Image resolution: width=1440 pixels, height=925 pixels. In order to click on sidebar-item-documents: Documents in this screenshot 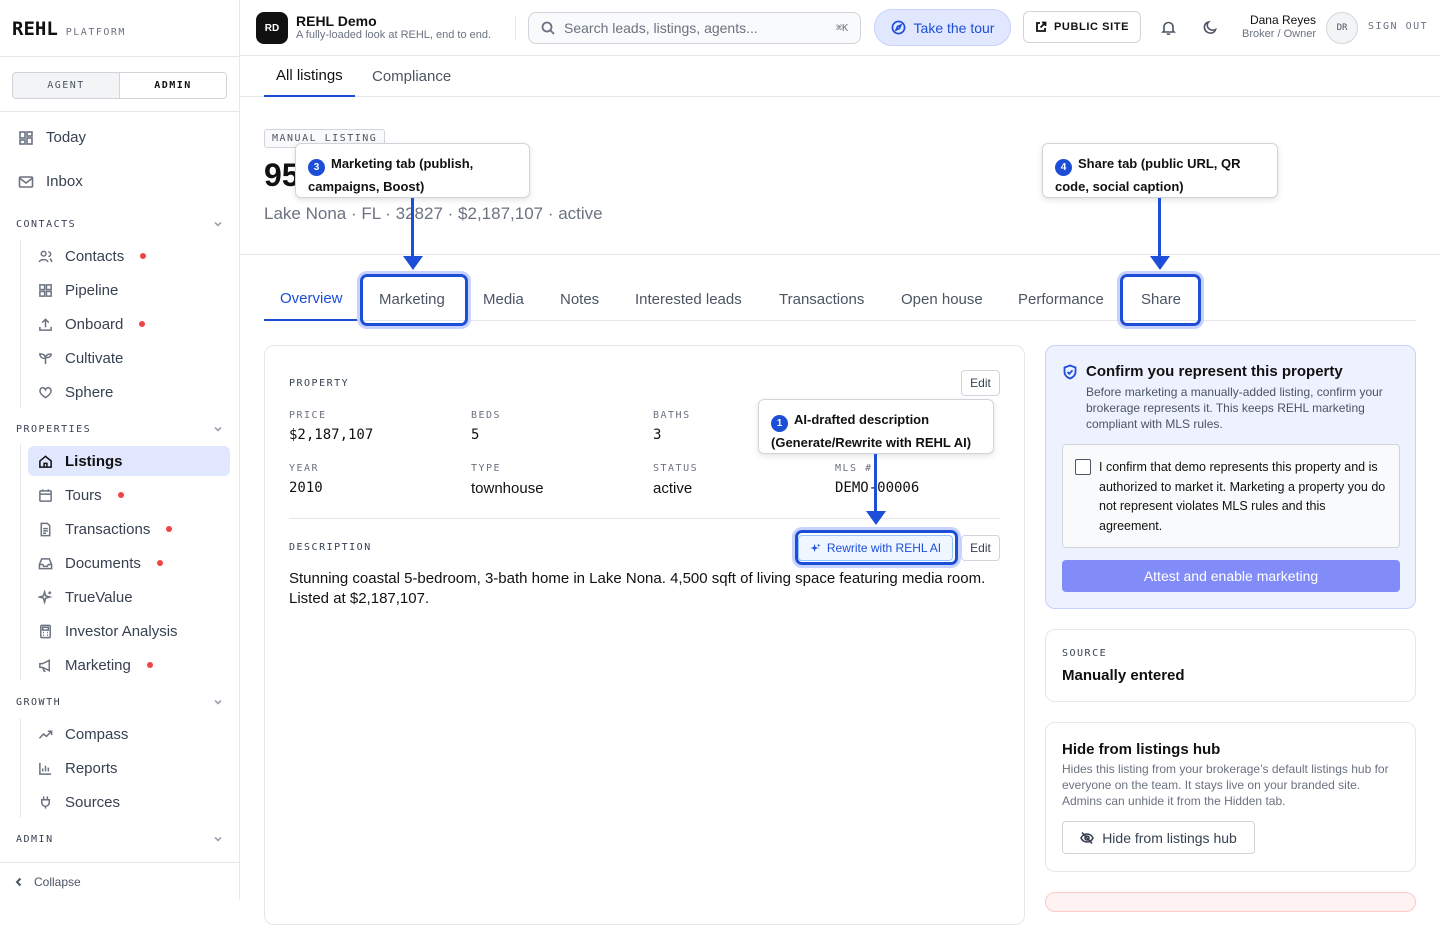, I will do `click(100, 563)`.